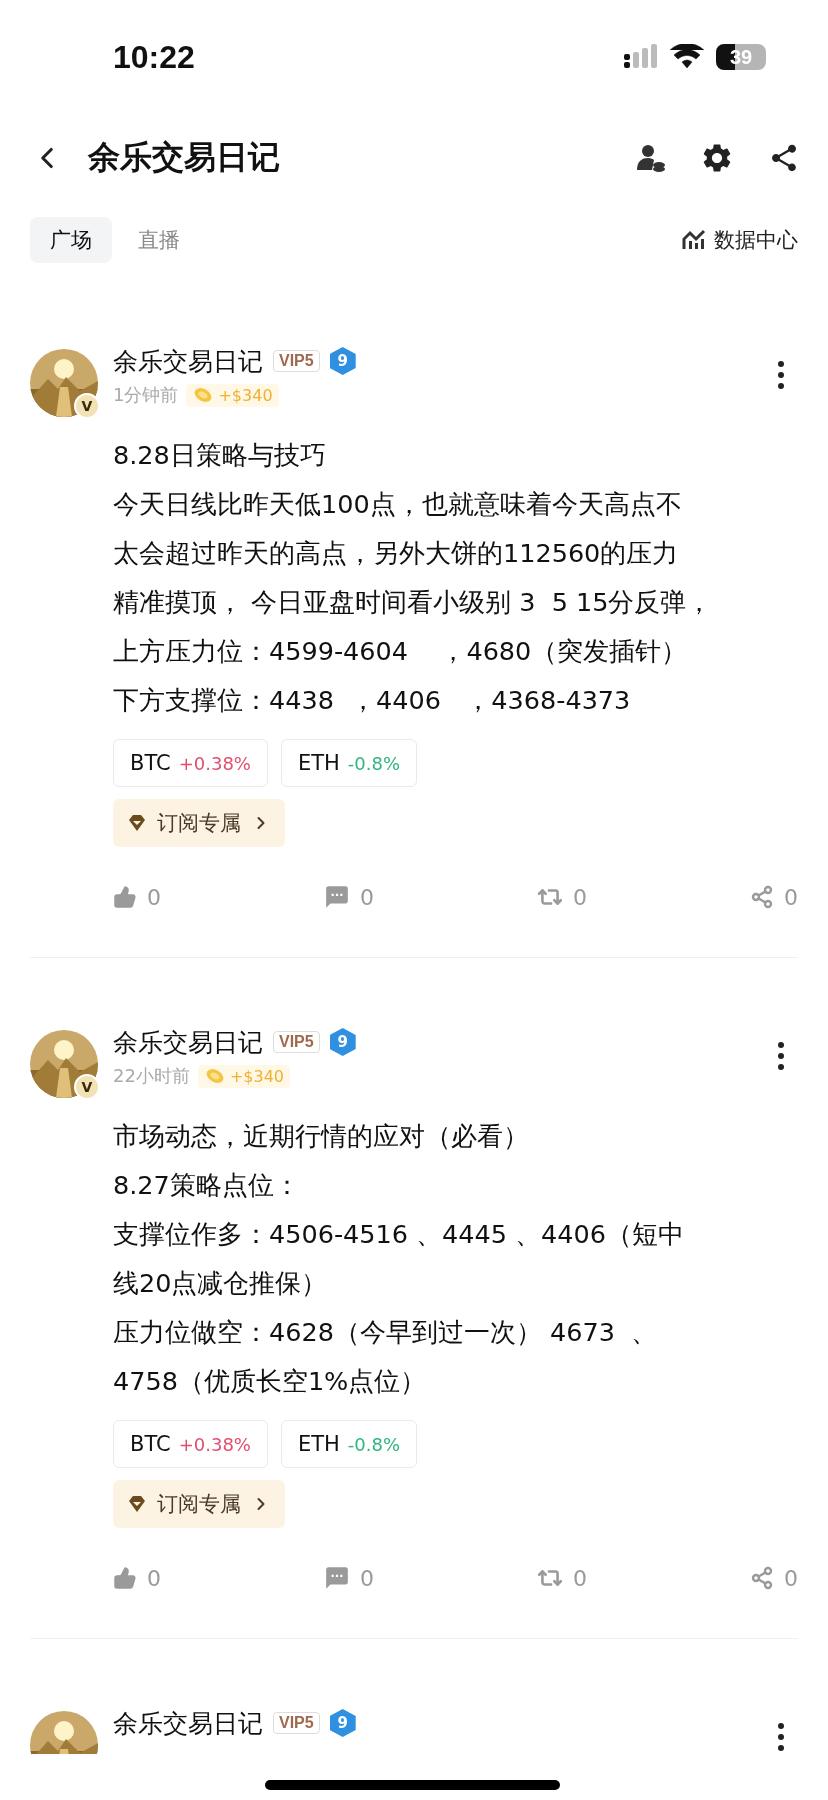 The width and height of the screenshot is (828, 1800). I want to click on user-coin-icon, so click(651, 157).